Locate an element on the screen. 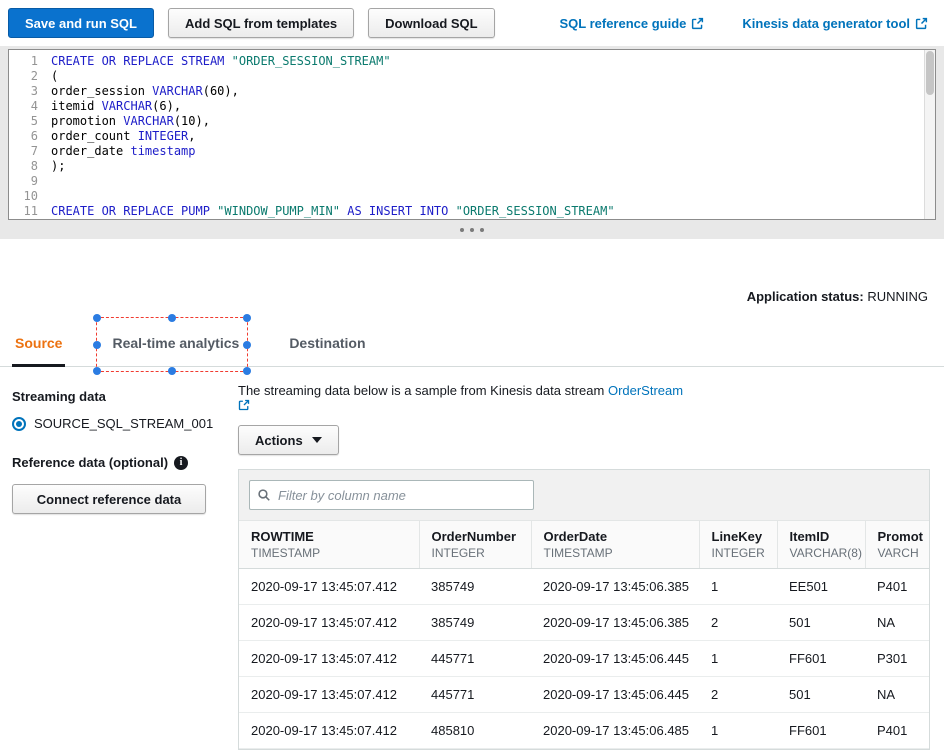 This screenshot has width=944, height=750. sql-reference-guide-label: SQL reference guide is located at coordinates (623, 23).